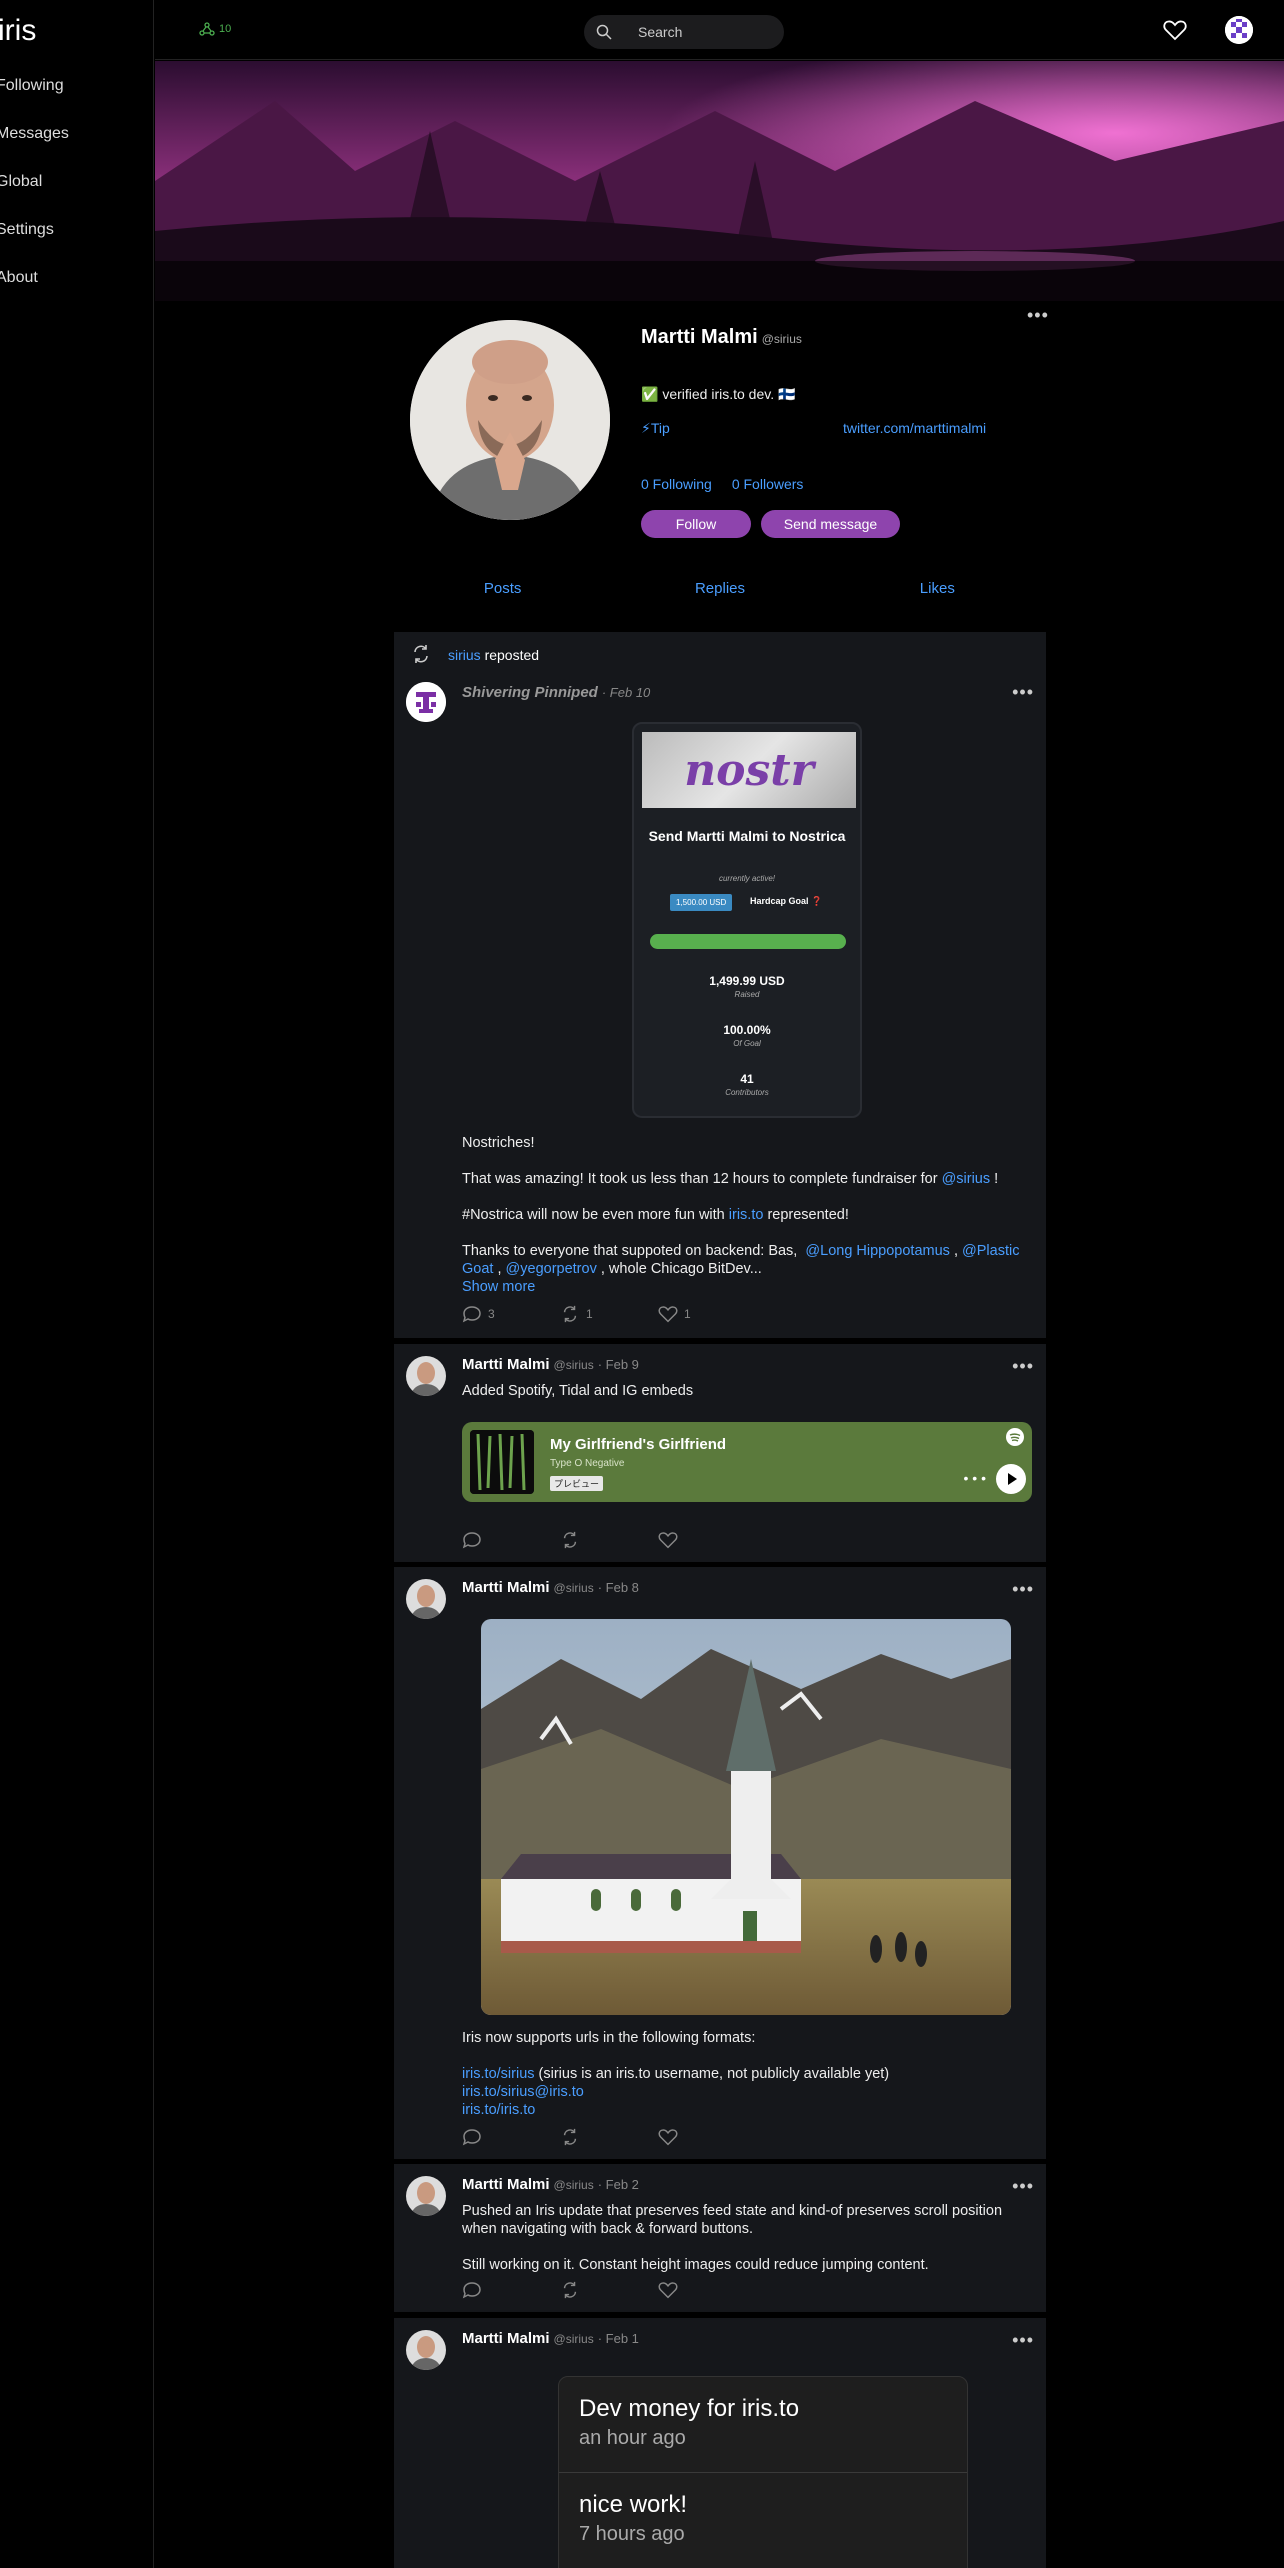  What do you see at coordinates (604, 32) in the screenshot?
I see `search-icon` at bounding box center [604, 32].